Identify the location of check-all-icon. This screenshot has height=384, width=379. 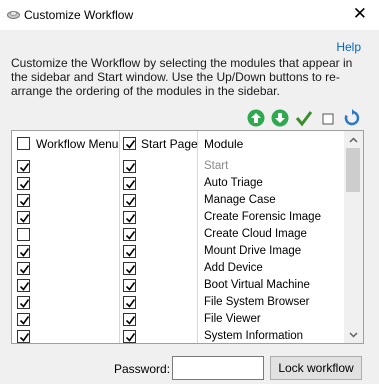
(304, 119).